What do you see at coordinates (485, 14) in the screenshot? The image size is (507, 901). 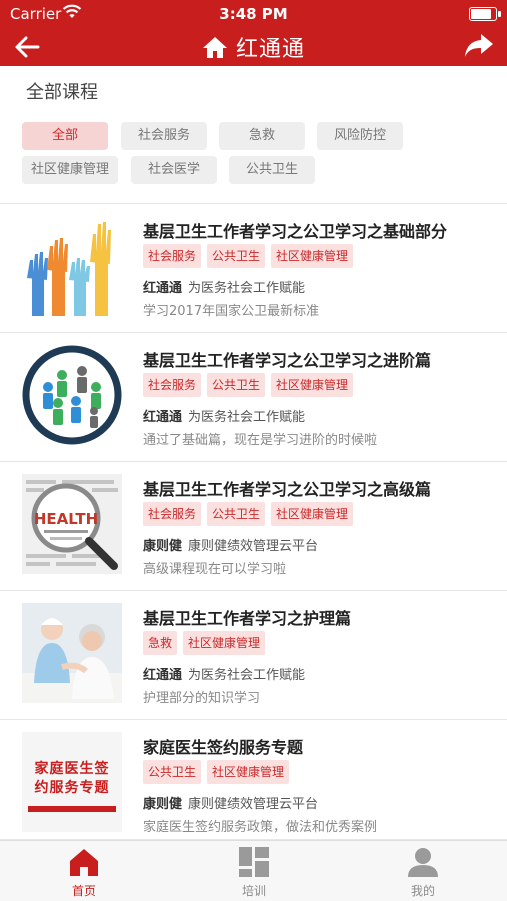 I see `battery-icon` at bounding box center [485, 14].